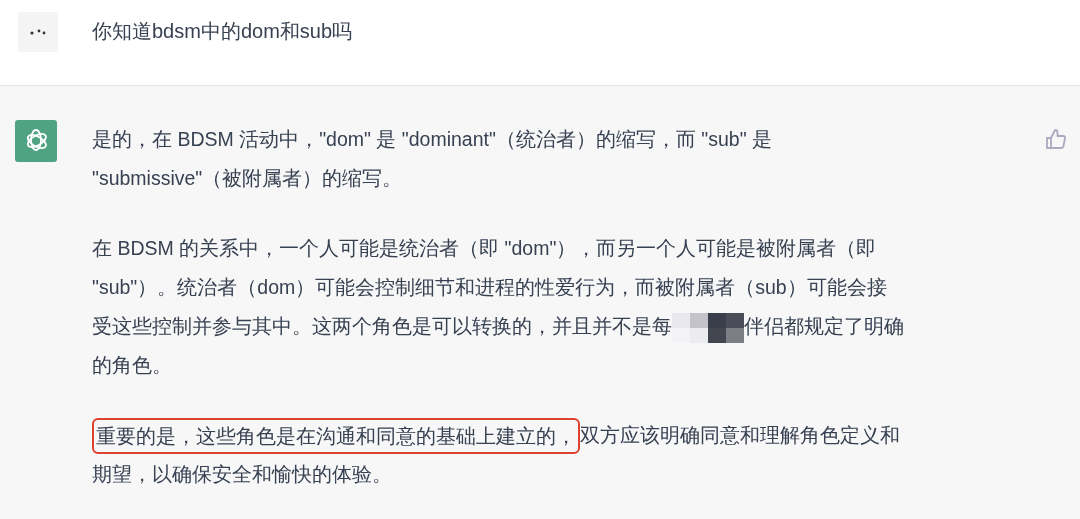 Image resolution: width=1080 pixels, height=519 pixels. I want to click on answer-text: 期望，以确保安全和愉快的体验。, so click(242, 474).